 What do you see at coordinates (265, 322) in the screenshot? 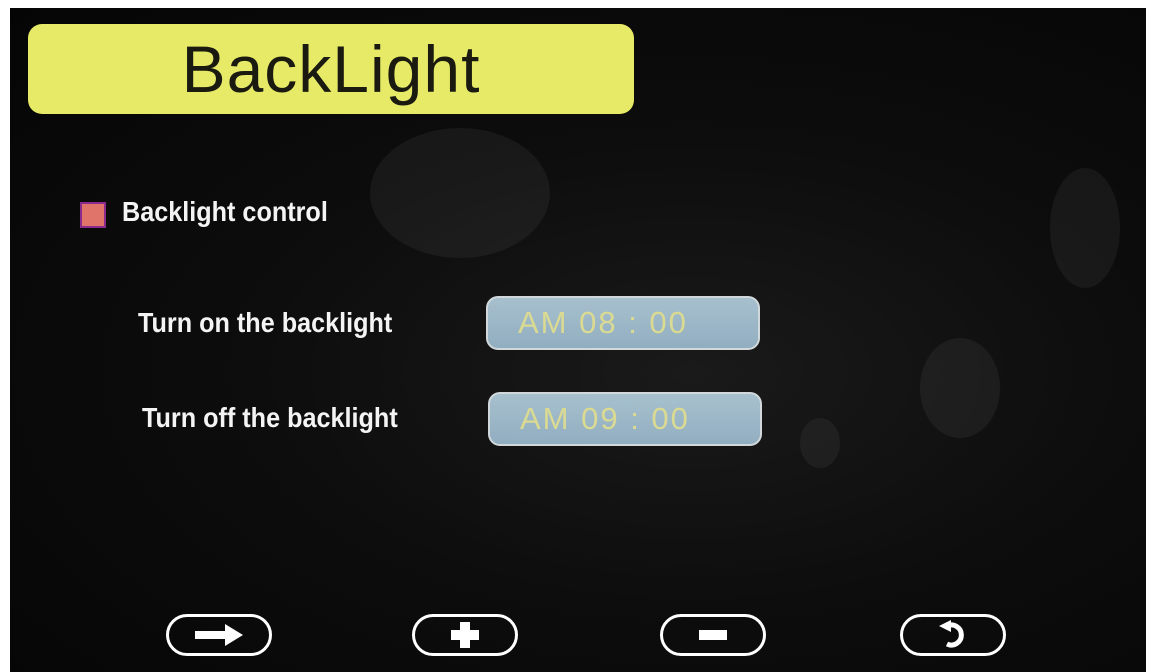
I see `turn-on-label: Turn on the backlight` at bounding box center [265, 322].